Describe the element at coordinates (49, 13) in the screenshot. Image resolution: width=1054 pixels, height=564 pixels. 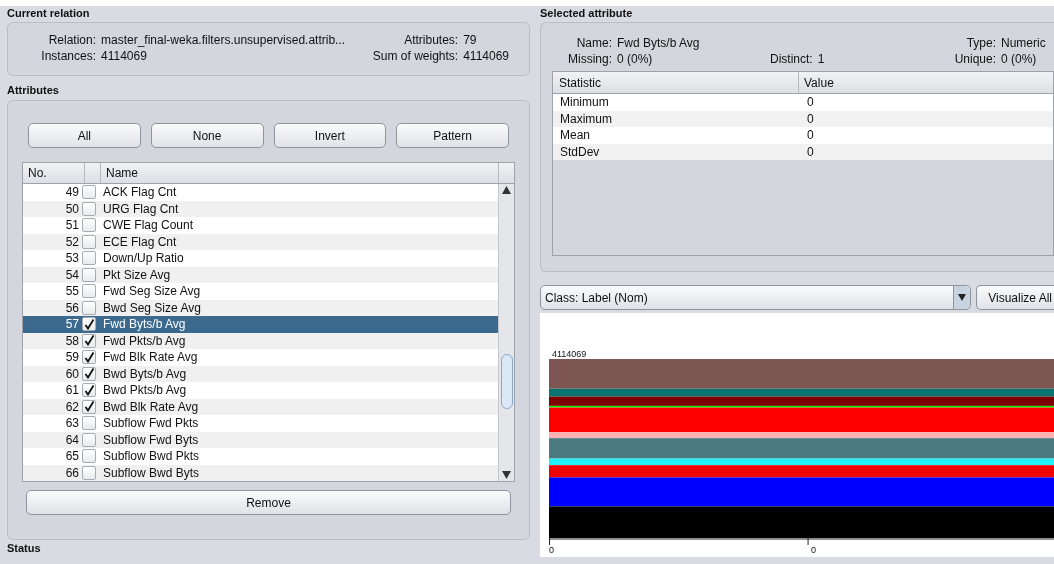
I see `section-title: Current relation` at that location.